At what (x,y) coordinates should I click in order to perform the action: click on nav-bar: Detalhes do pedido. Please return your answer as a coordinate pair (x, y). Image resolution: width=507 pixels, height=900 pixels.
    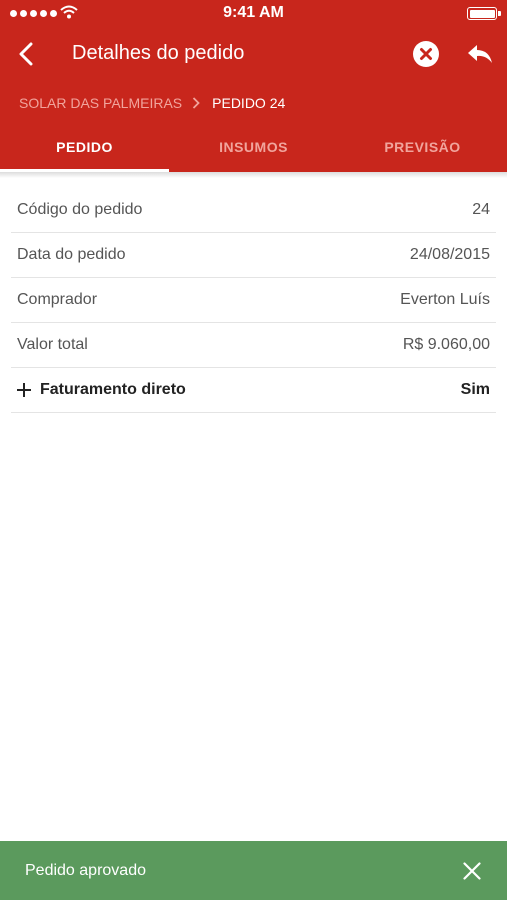
    Looking at the image, I should click on (253, 54).